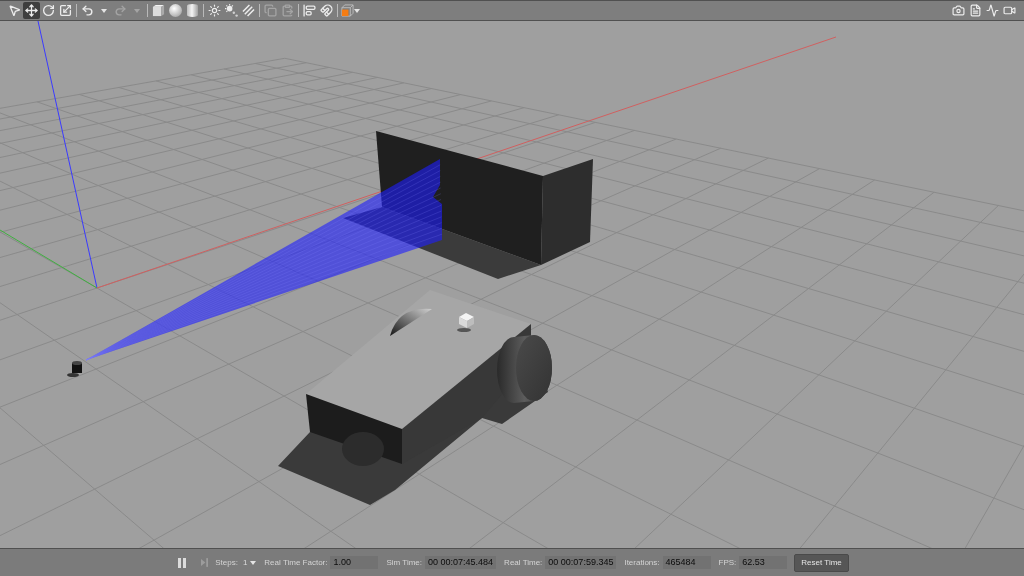  Describe the element at coordinates (727, 562) in the screenshot. I see `readout-label: FPS:` at that location.